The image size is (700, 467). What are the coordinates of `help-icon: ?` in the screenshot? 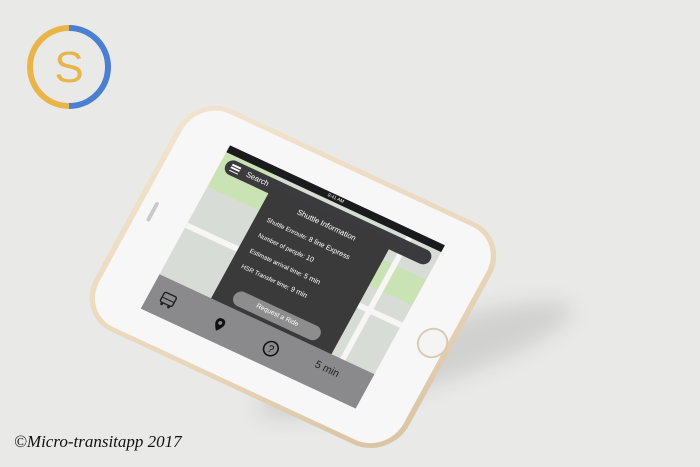 It's located at (271, 348).